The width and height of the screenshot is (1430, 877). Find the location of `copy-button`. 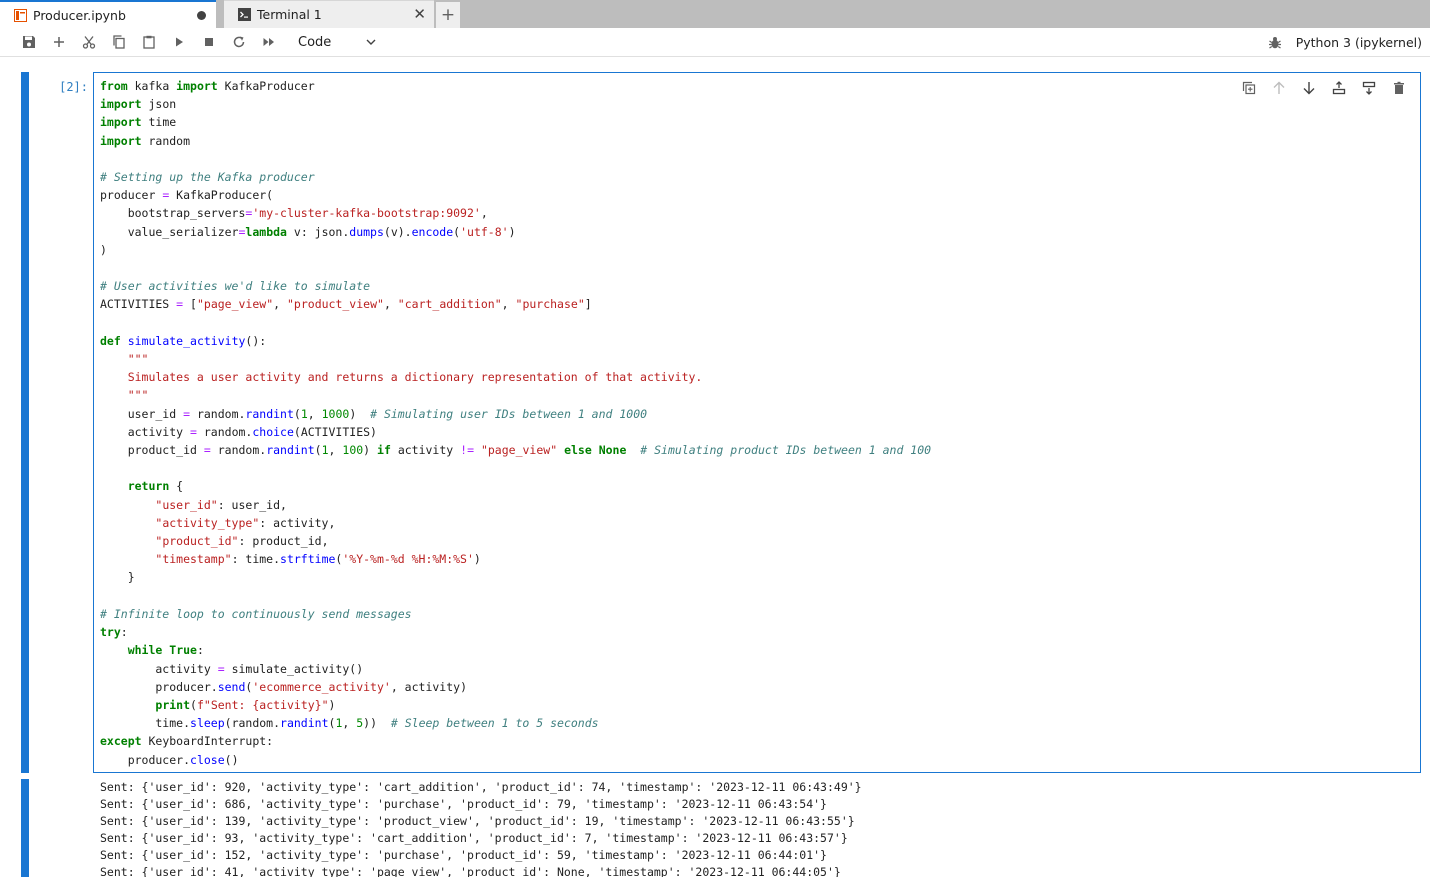

copy-button is located at coordinates (119, 42).